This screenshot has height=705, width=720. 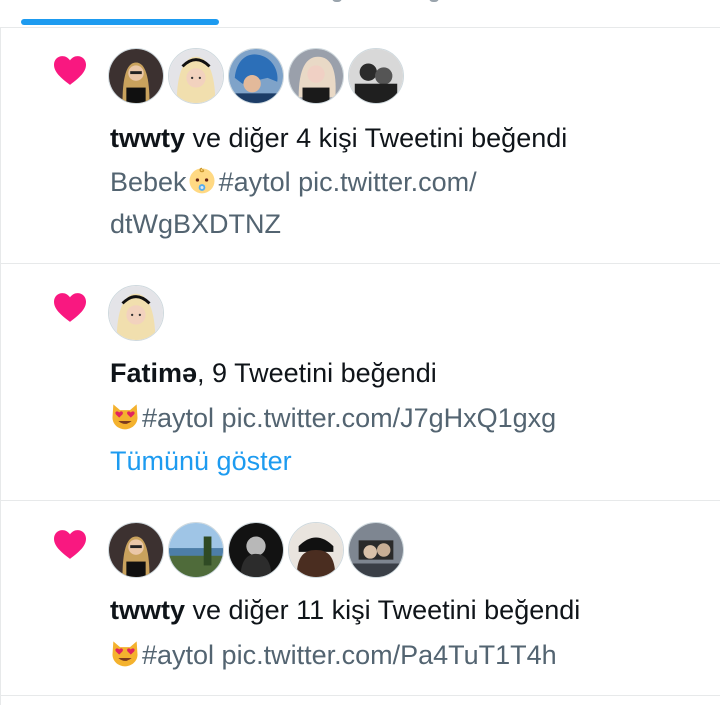 What do you see at coordinates (317, 373) in the screenshot?
I see `action-text: , 9 Tweetini beğendi` at bounding box center [317, 373].